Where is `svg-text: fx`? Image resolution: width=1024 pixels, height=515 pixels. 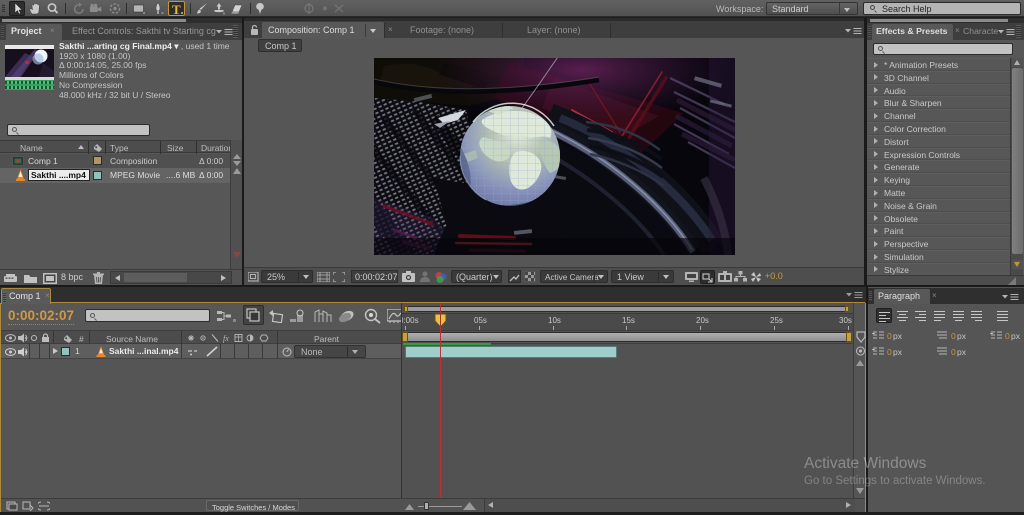
svg-text: fx is located at coordinates (226, 338).